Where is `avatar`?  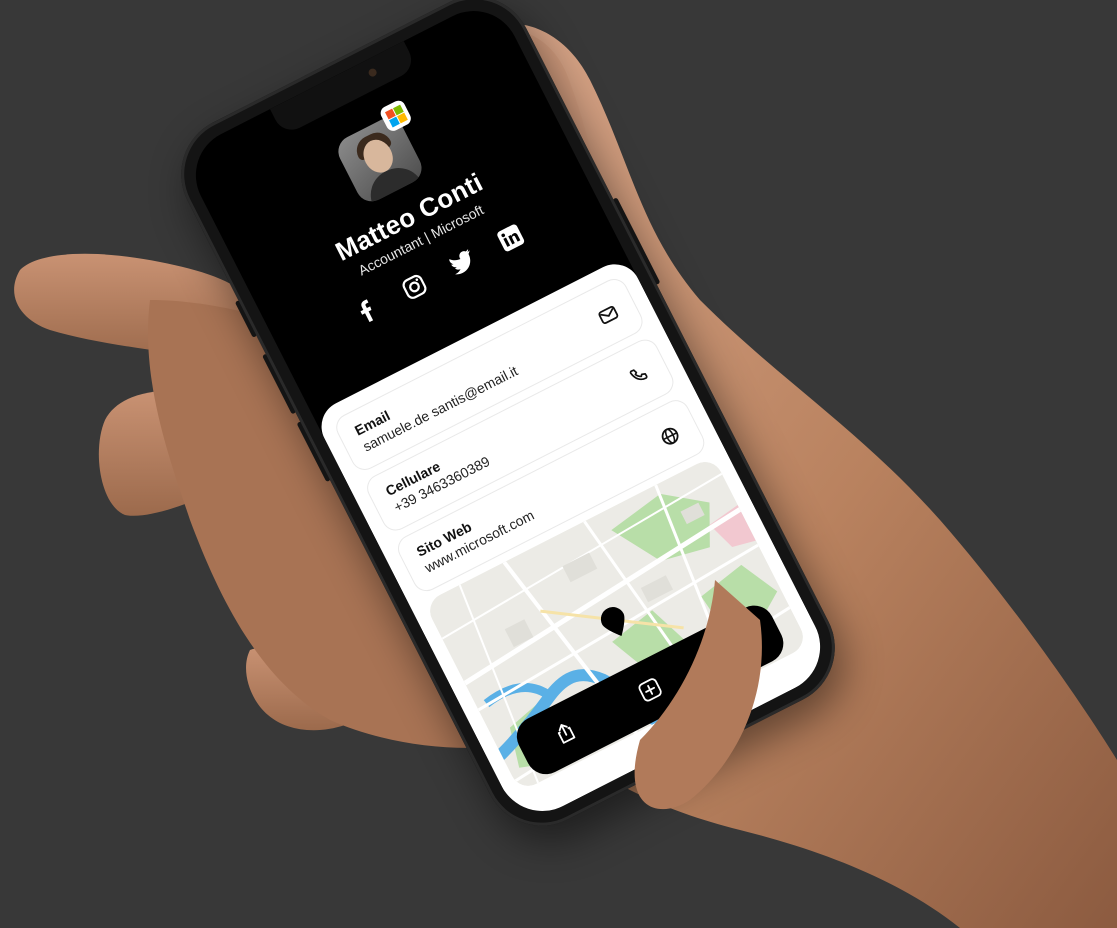
avatar is located at coordinates (380, 159).